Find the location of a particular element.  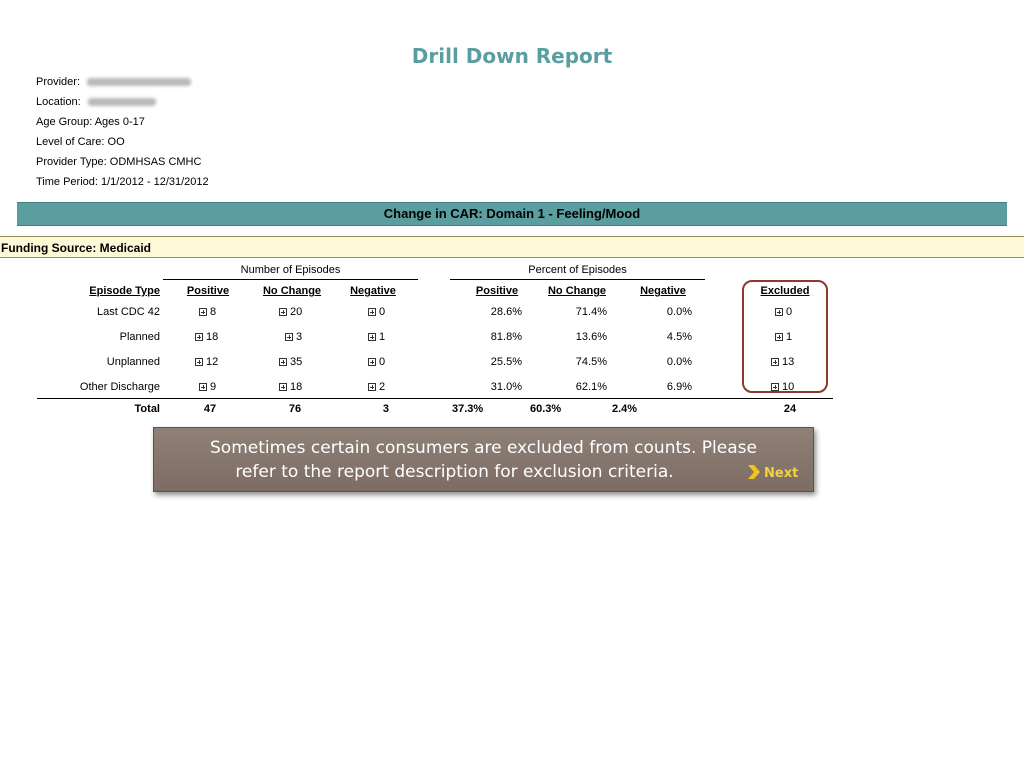

provider-label: Provider: is located at coordinates (58, 82).